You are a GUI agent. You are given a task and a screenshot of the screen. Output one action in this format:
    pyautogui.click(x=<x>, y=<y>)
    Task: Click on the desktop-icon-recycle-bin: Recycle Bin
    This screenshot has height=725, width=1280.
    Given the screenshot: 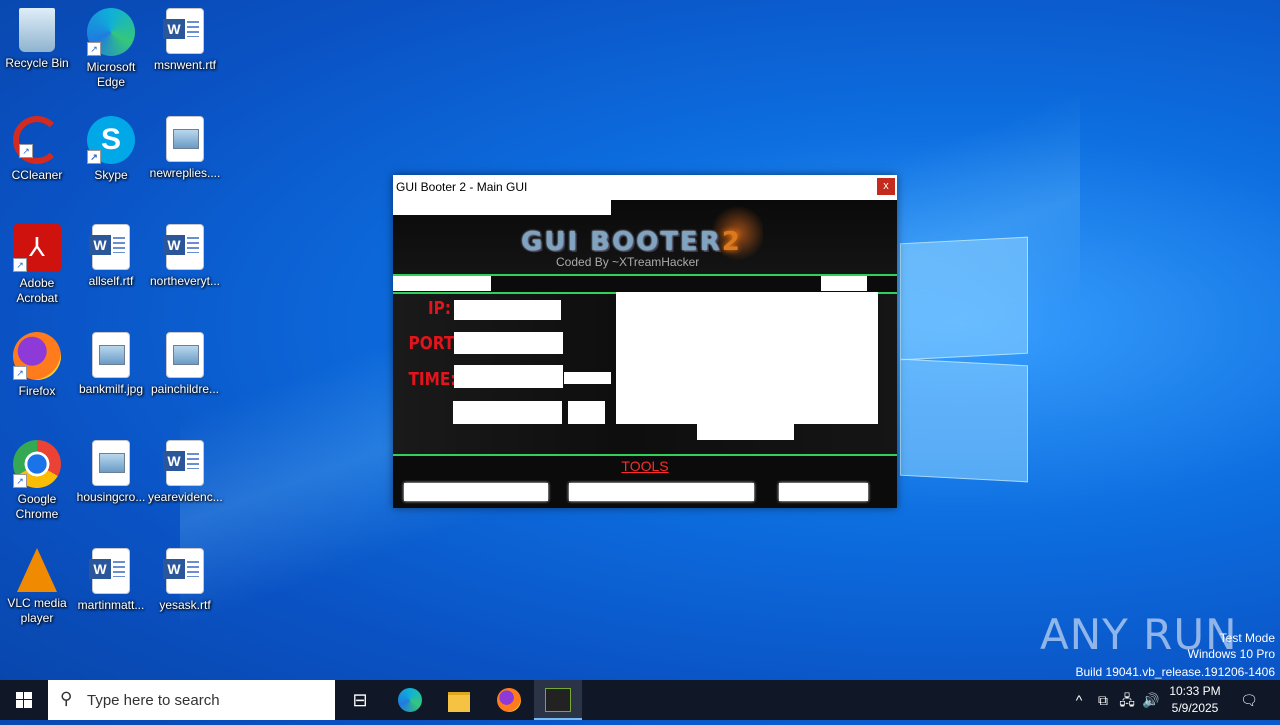 What is the action you would take?
    pyautogui.click(x=37, y=36)
    